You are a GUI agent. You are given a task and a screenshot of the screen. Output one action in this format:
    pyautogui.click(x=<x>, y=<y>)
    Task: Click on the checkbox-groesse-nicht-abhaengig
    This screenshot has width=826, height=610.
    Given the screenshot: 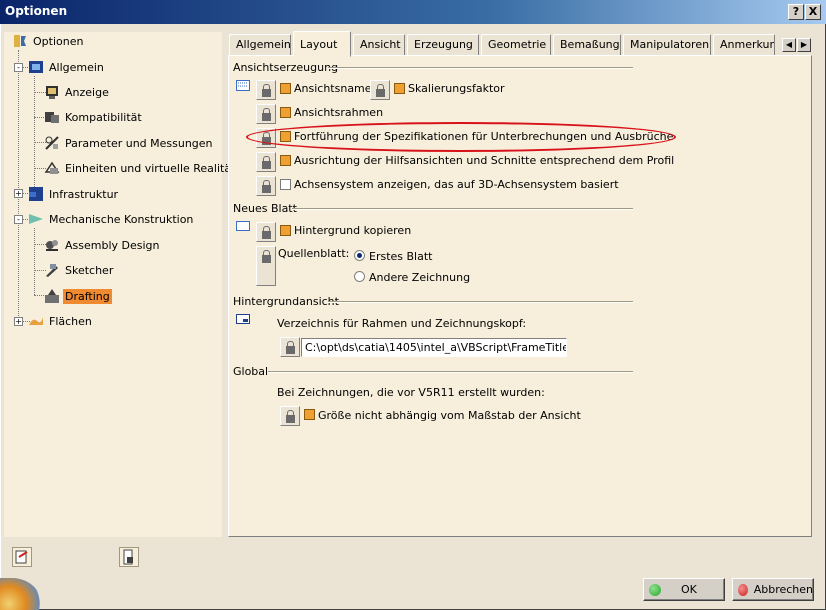 What is the action you would take?
    pyautogui.click(x=309, y=414)
    